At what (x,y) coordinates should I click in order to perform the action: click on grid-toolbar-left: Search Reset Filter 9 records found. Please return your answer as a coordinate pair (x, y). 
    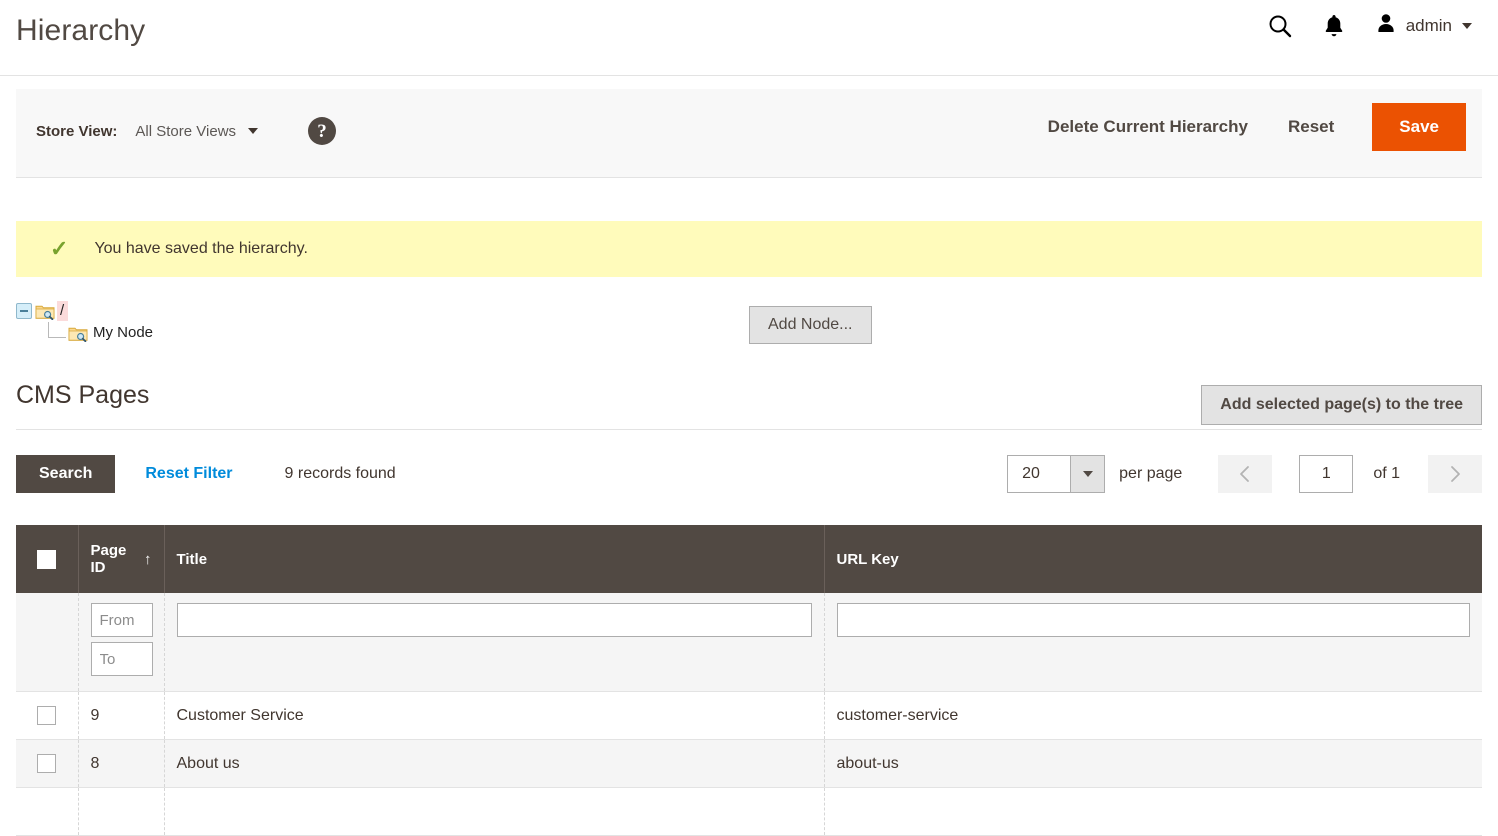
    Looking at the image, I should click on (206, 474).